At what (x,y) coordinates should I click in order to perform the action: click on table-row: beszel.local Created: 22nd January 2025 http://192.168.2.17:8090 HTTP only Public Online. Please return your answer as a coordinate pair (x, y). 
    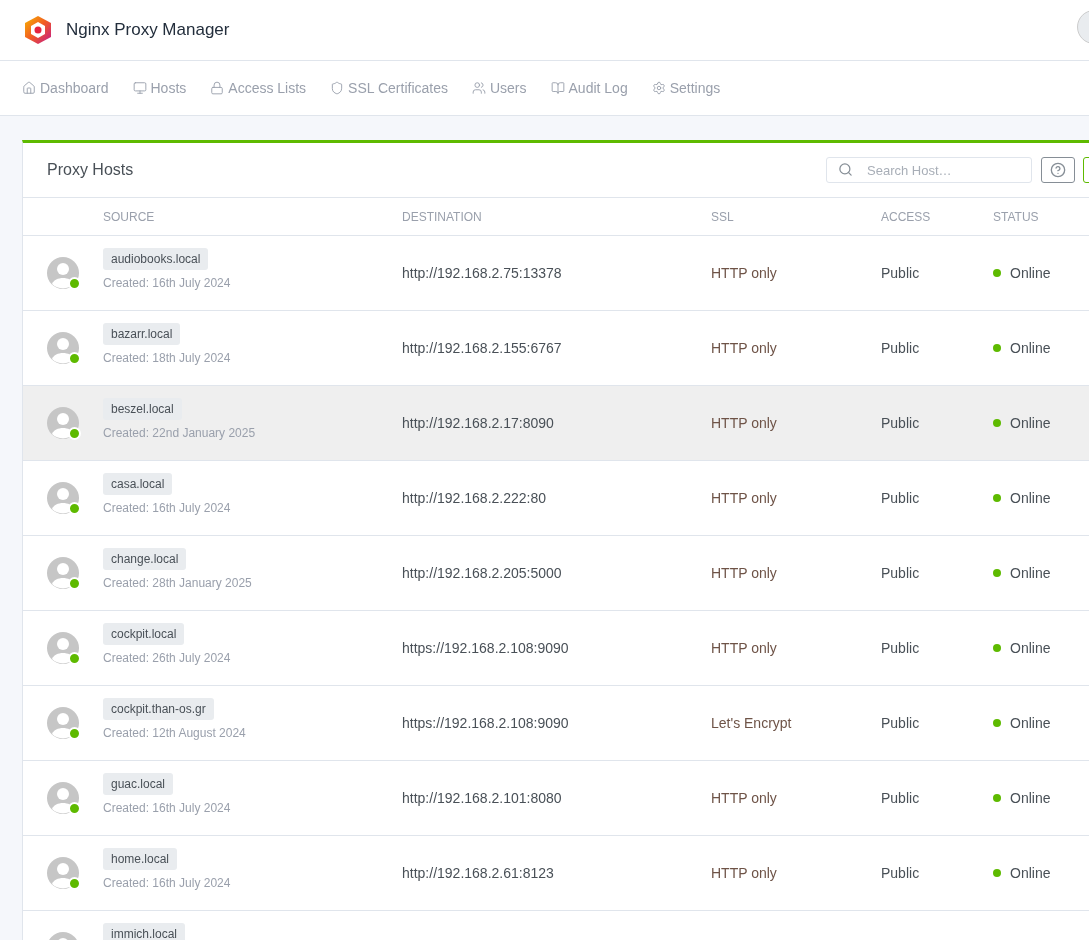
    Looking at the image, I should click on (556, 423).